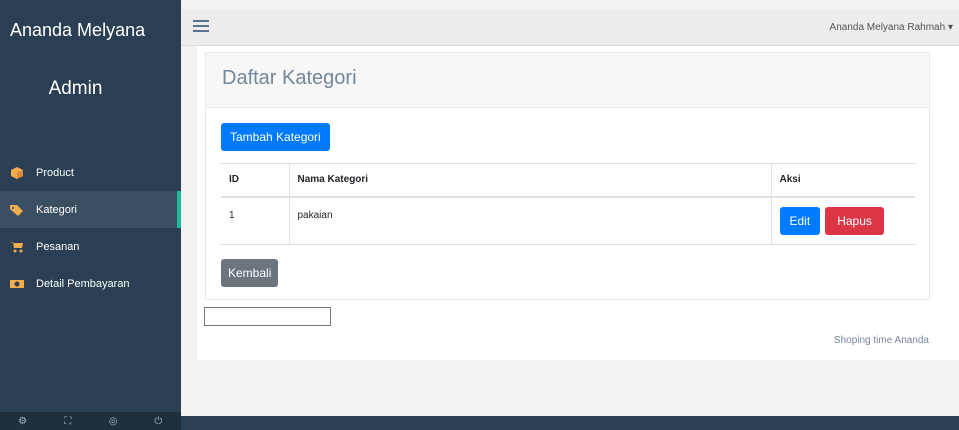 This screenshot has width=959, height=430. What do you see at coordinates (843, 180) in the screenshot?
I see `header-aksi: Aksi` at bounding box center [843, 180].